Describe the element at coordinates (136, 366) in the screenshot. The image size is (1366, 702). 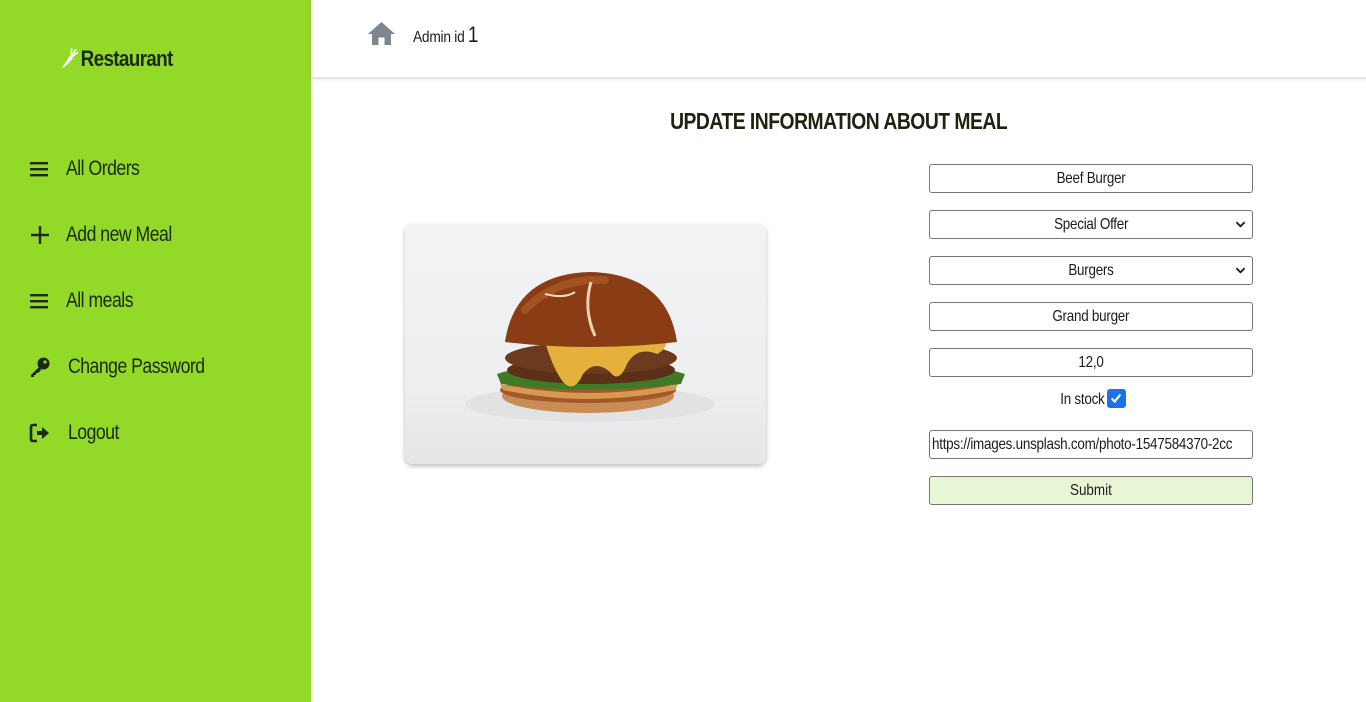
I see `sidebar-item-label: Change Password` at that location.